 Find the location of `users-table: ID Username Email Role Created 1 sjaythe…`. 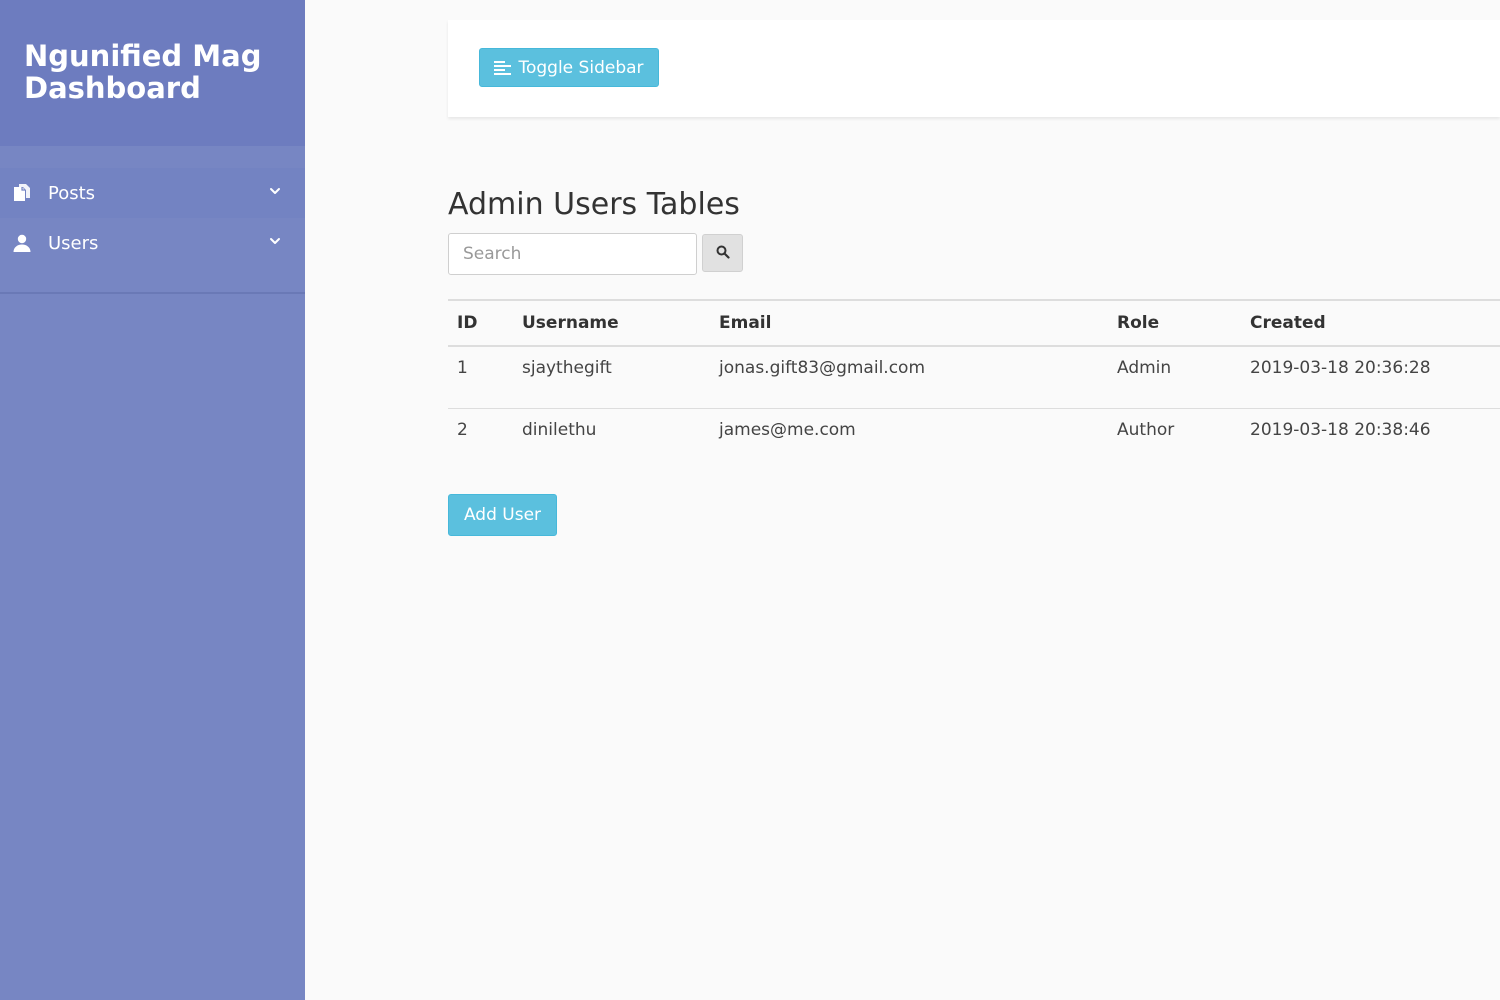

users-table: ID Username Email Role Created 1 sjaythe… is located at coordinates (974, 384).